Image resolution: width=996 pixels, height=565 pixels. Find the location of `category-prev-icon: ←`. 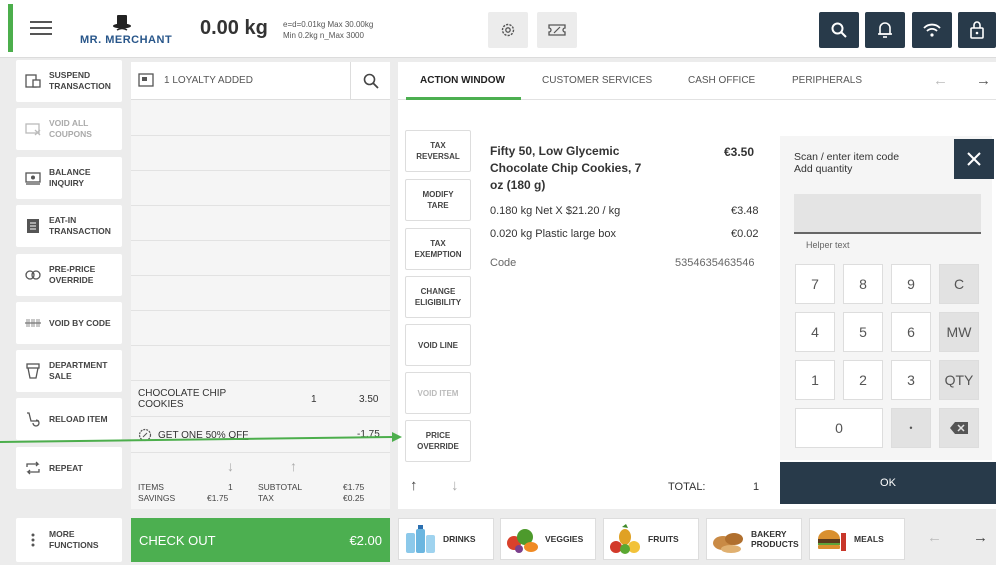

category-prev-icon: ← is located at coordinates (934, 537).